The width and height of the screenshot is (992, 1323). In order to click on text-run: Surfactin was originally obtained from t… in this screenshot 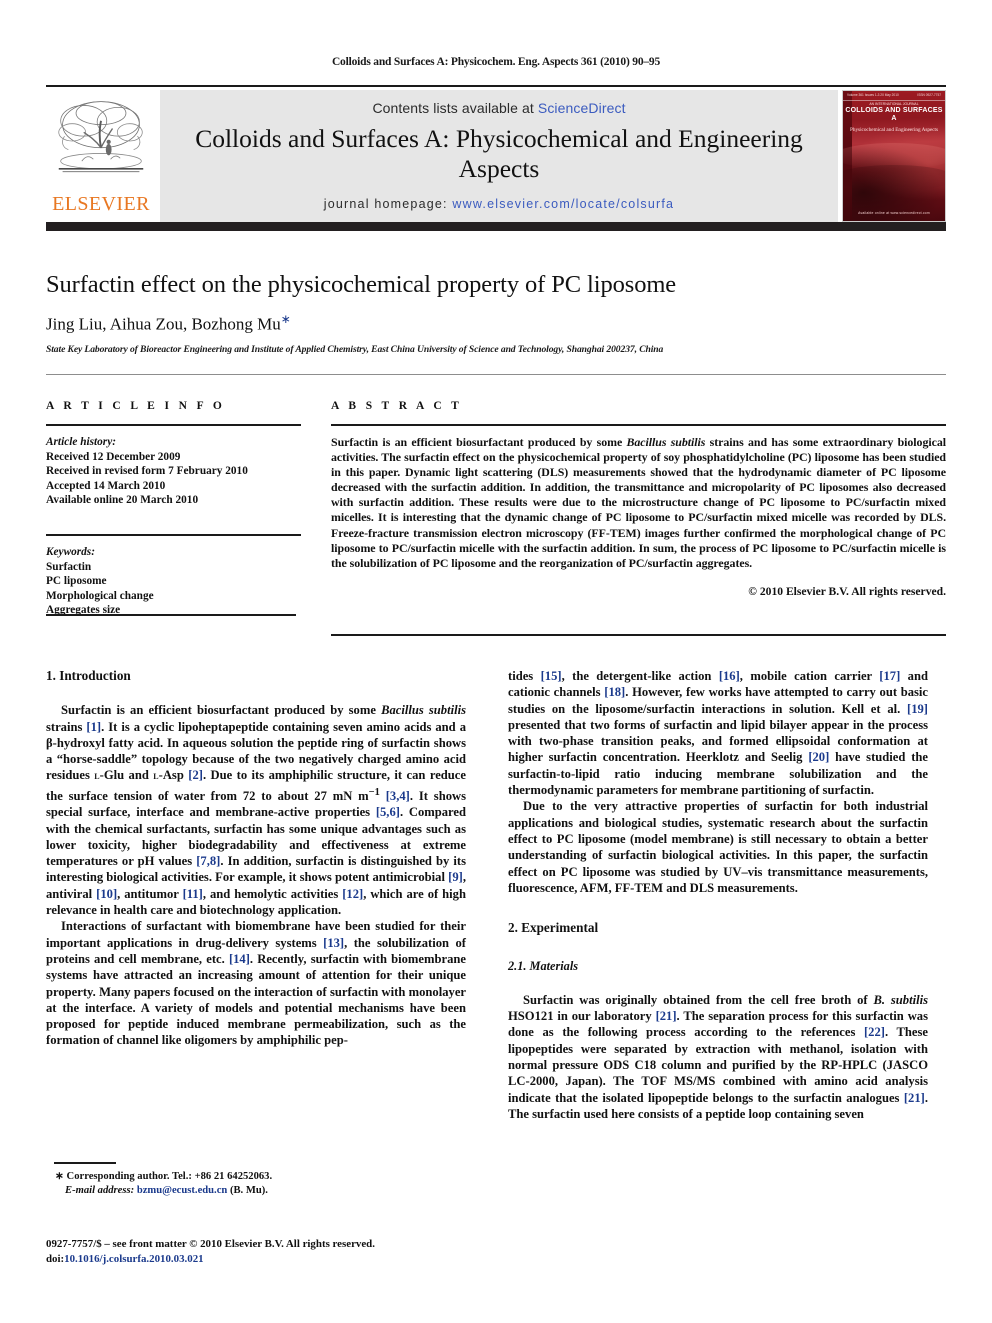, I will do `click(698, 999)`.